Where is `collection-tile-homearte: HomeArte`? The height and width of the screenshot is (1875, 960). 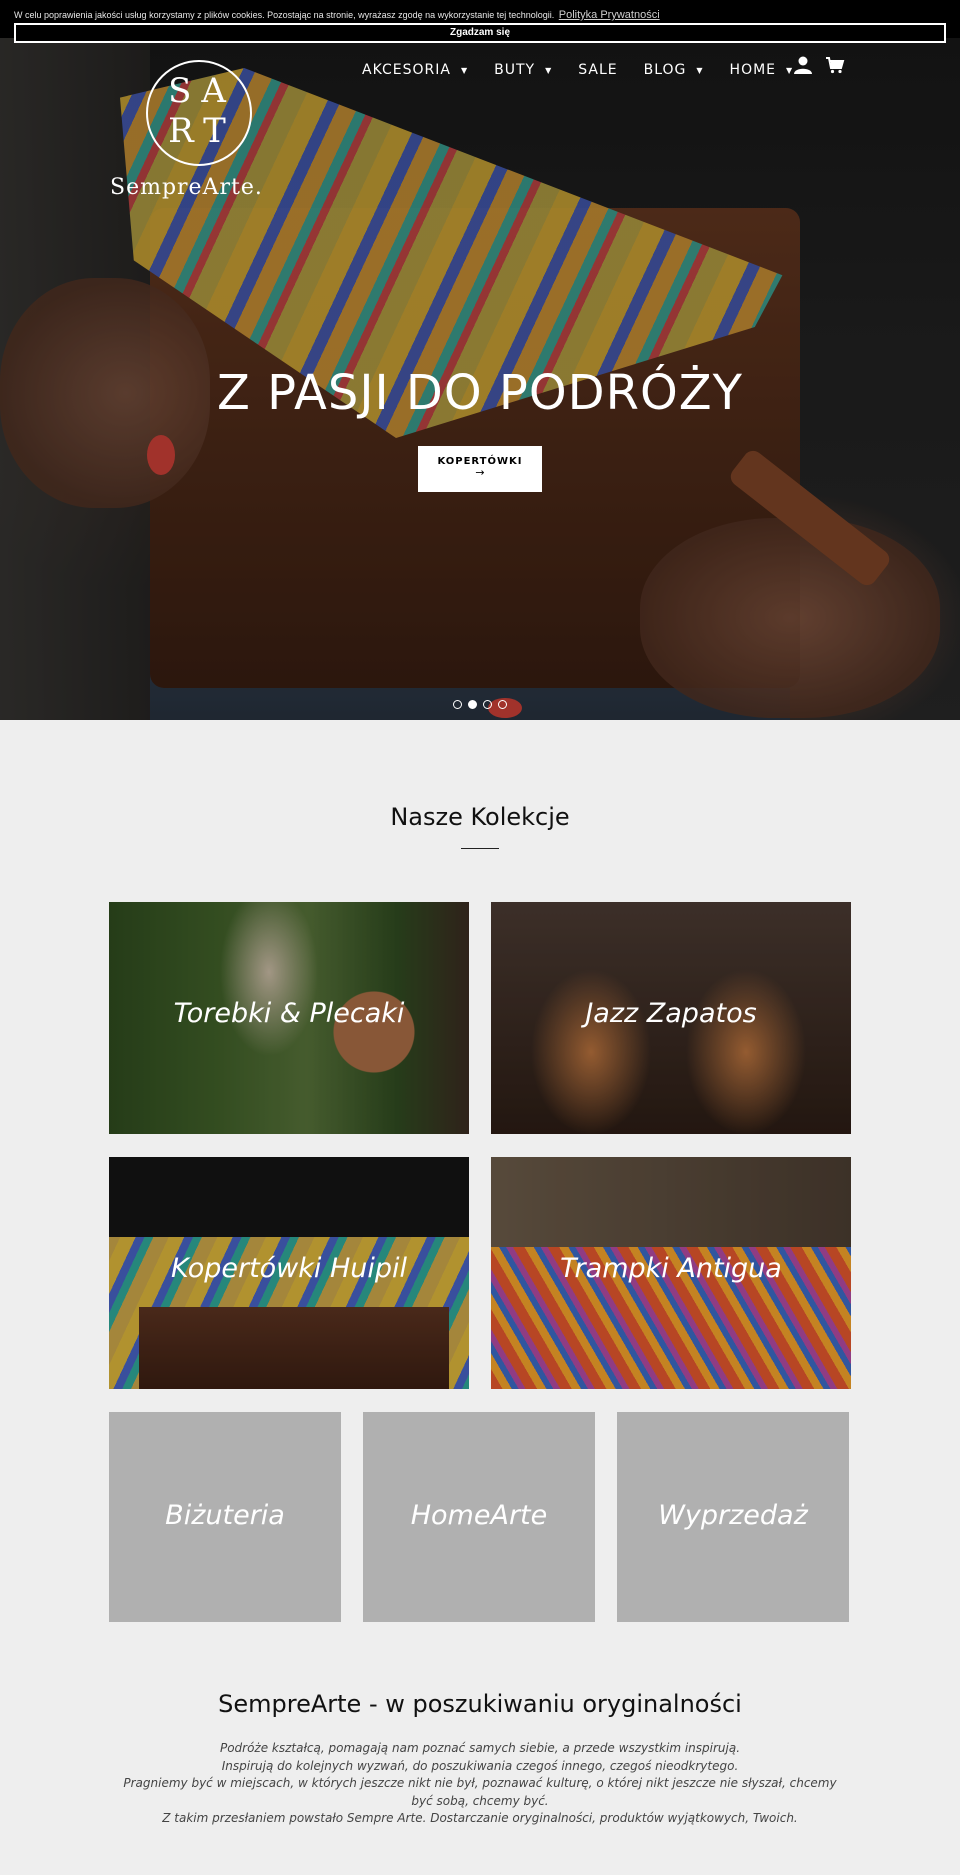 collection-tile-homearte: HomeArte is located at coordinates (479, 1517).